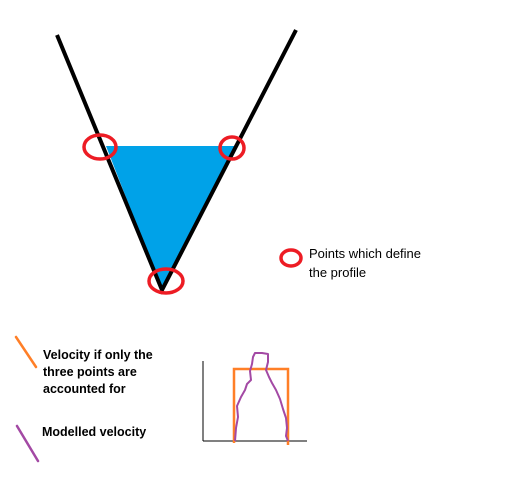 The image size is (505, 487). I want to click on legend-velocity-line-1: Velocity if only the, so click(98, 355).